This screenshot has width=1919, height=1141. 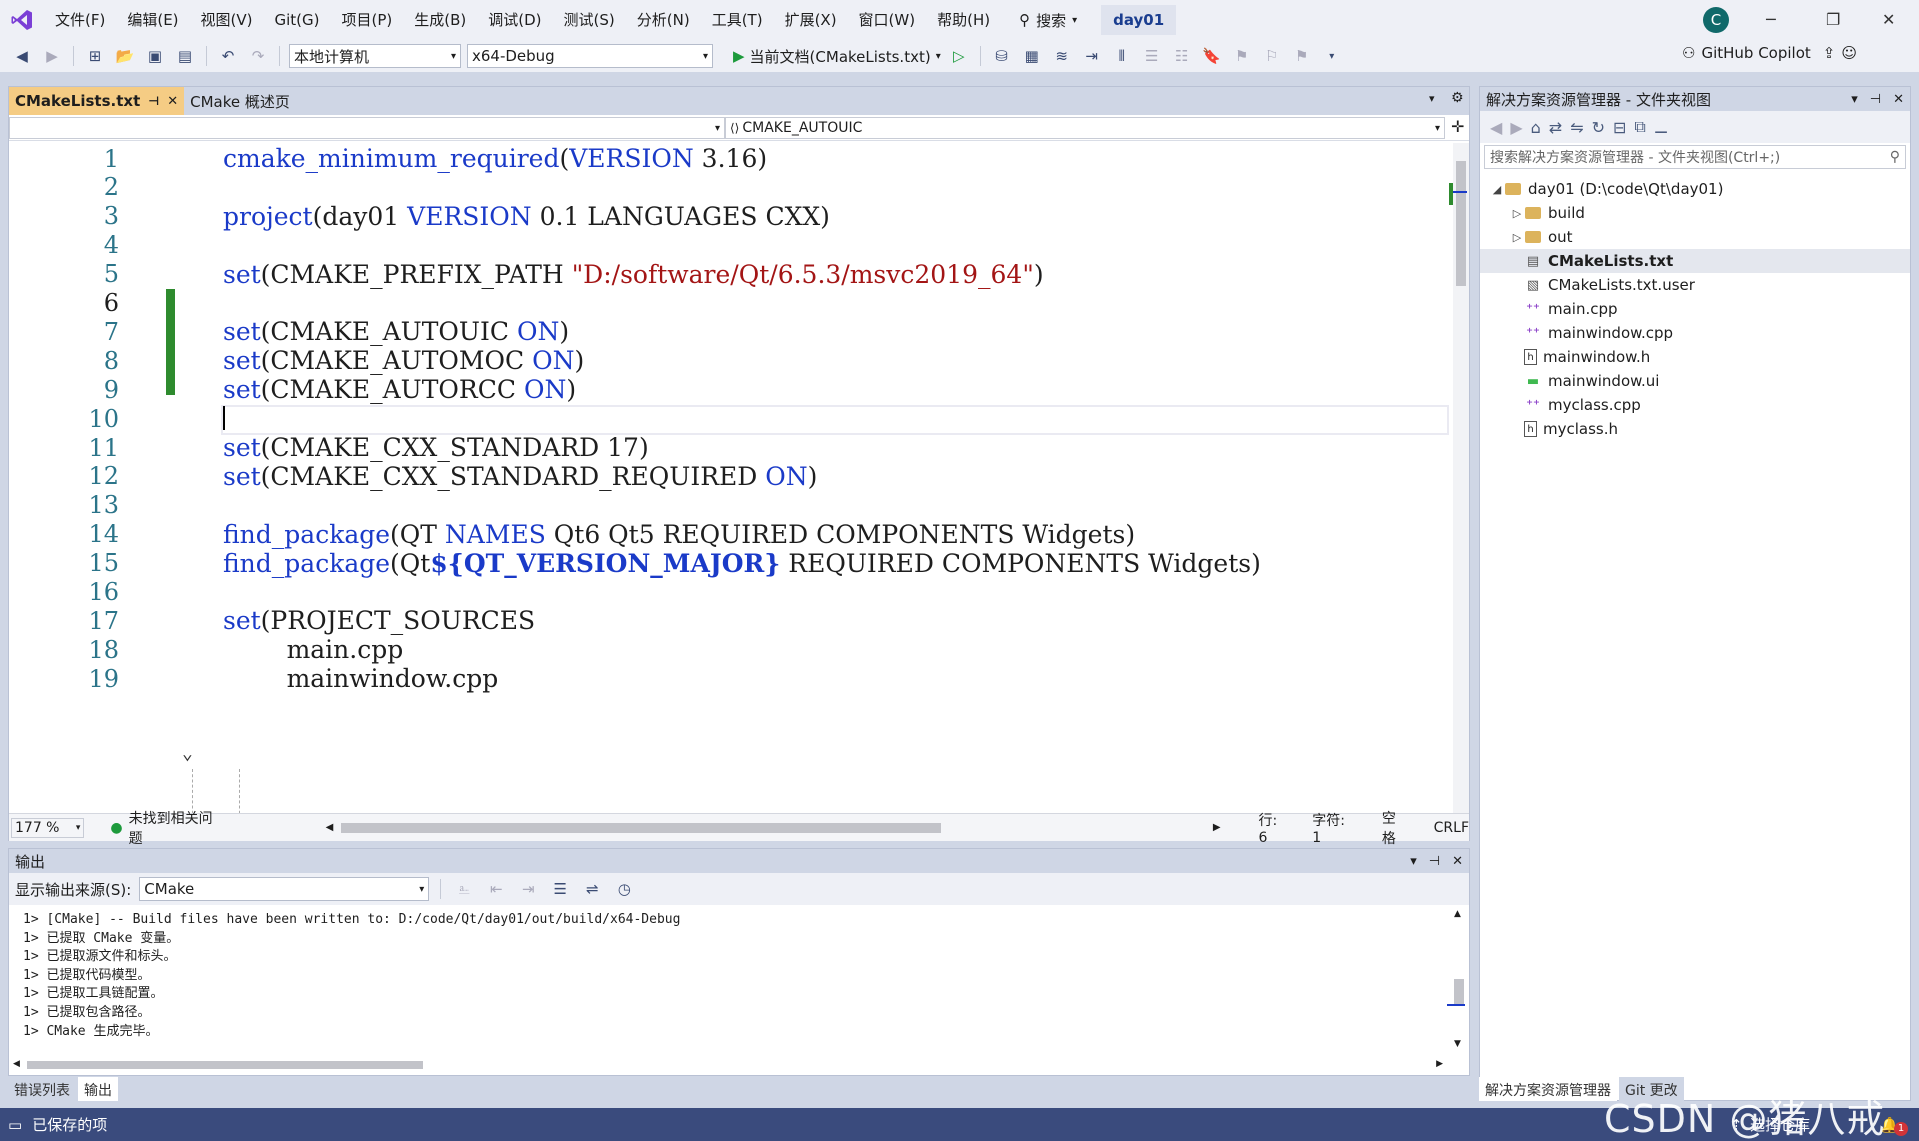 What do you see at coordinates (963, 20) in the screenshot?
I see `menu-item: 帮助(H)` at bounding box center [963, 20].